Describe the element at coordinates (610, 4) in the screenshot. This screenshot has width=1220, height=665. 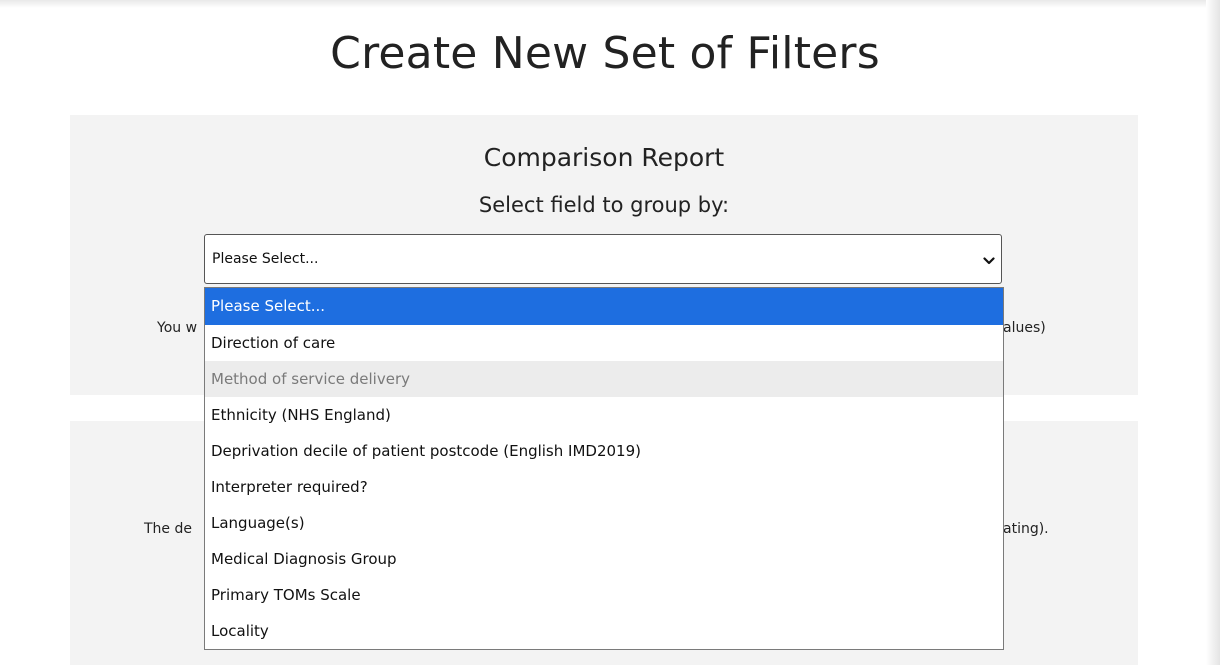
I see `window-top-edge` at that location.